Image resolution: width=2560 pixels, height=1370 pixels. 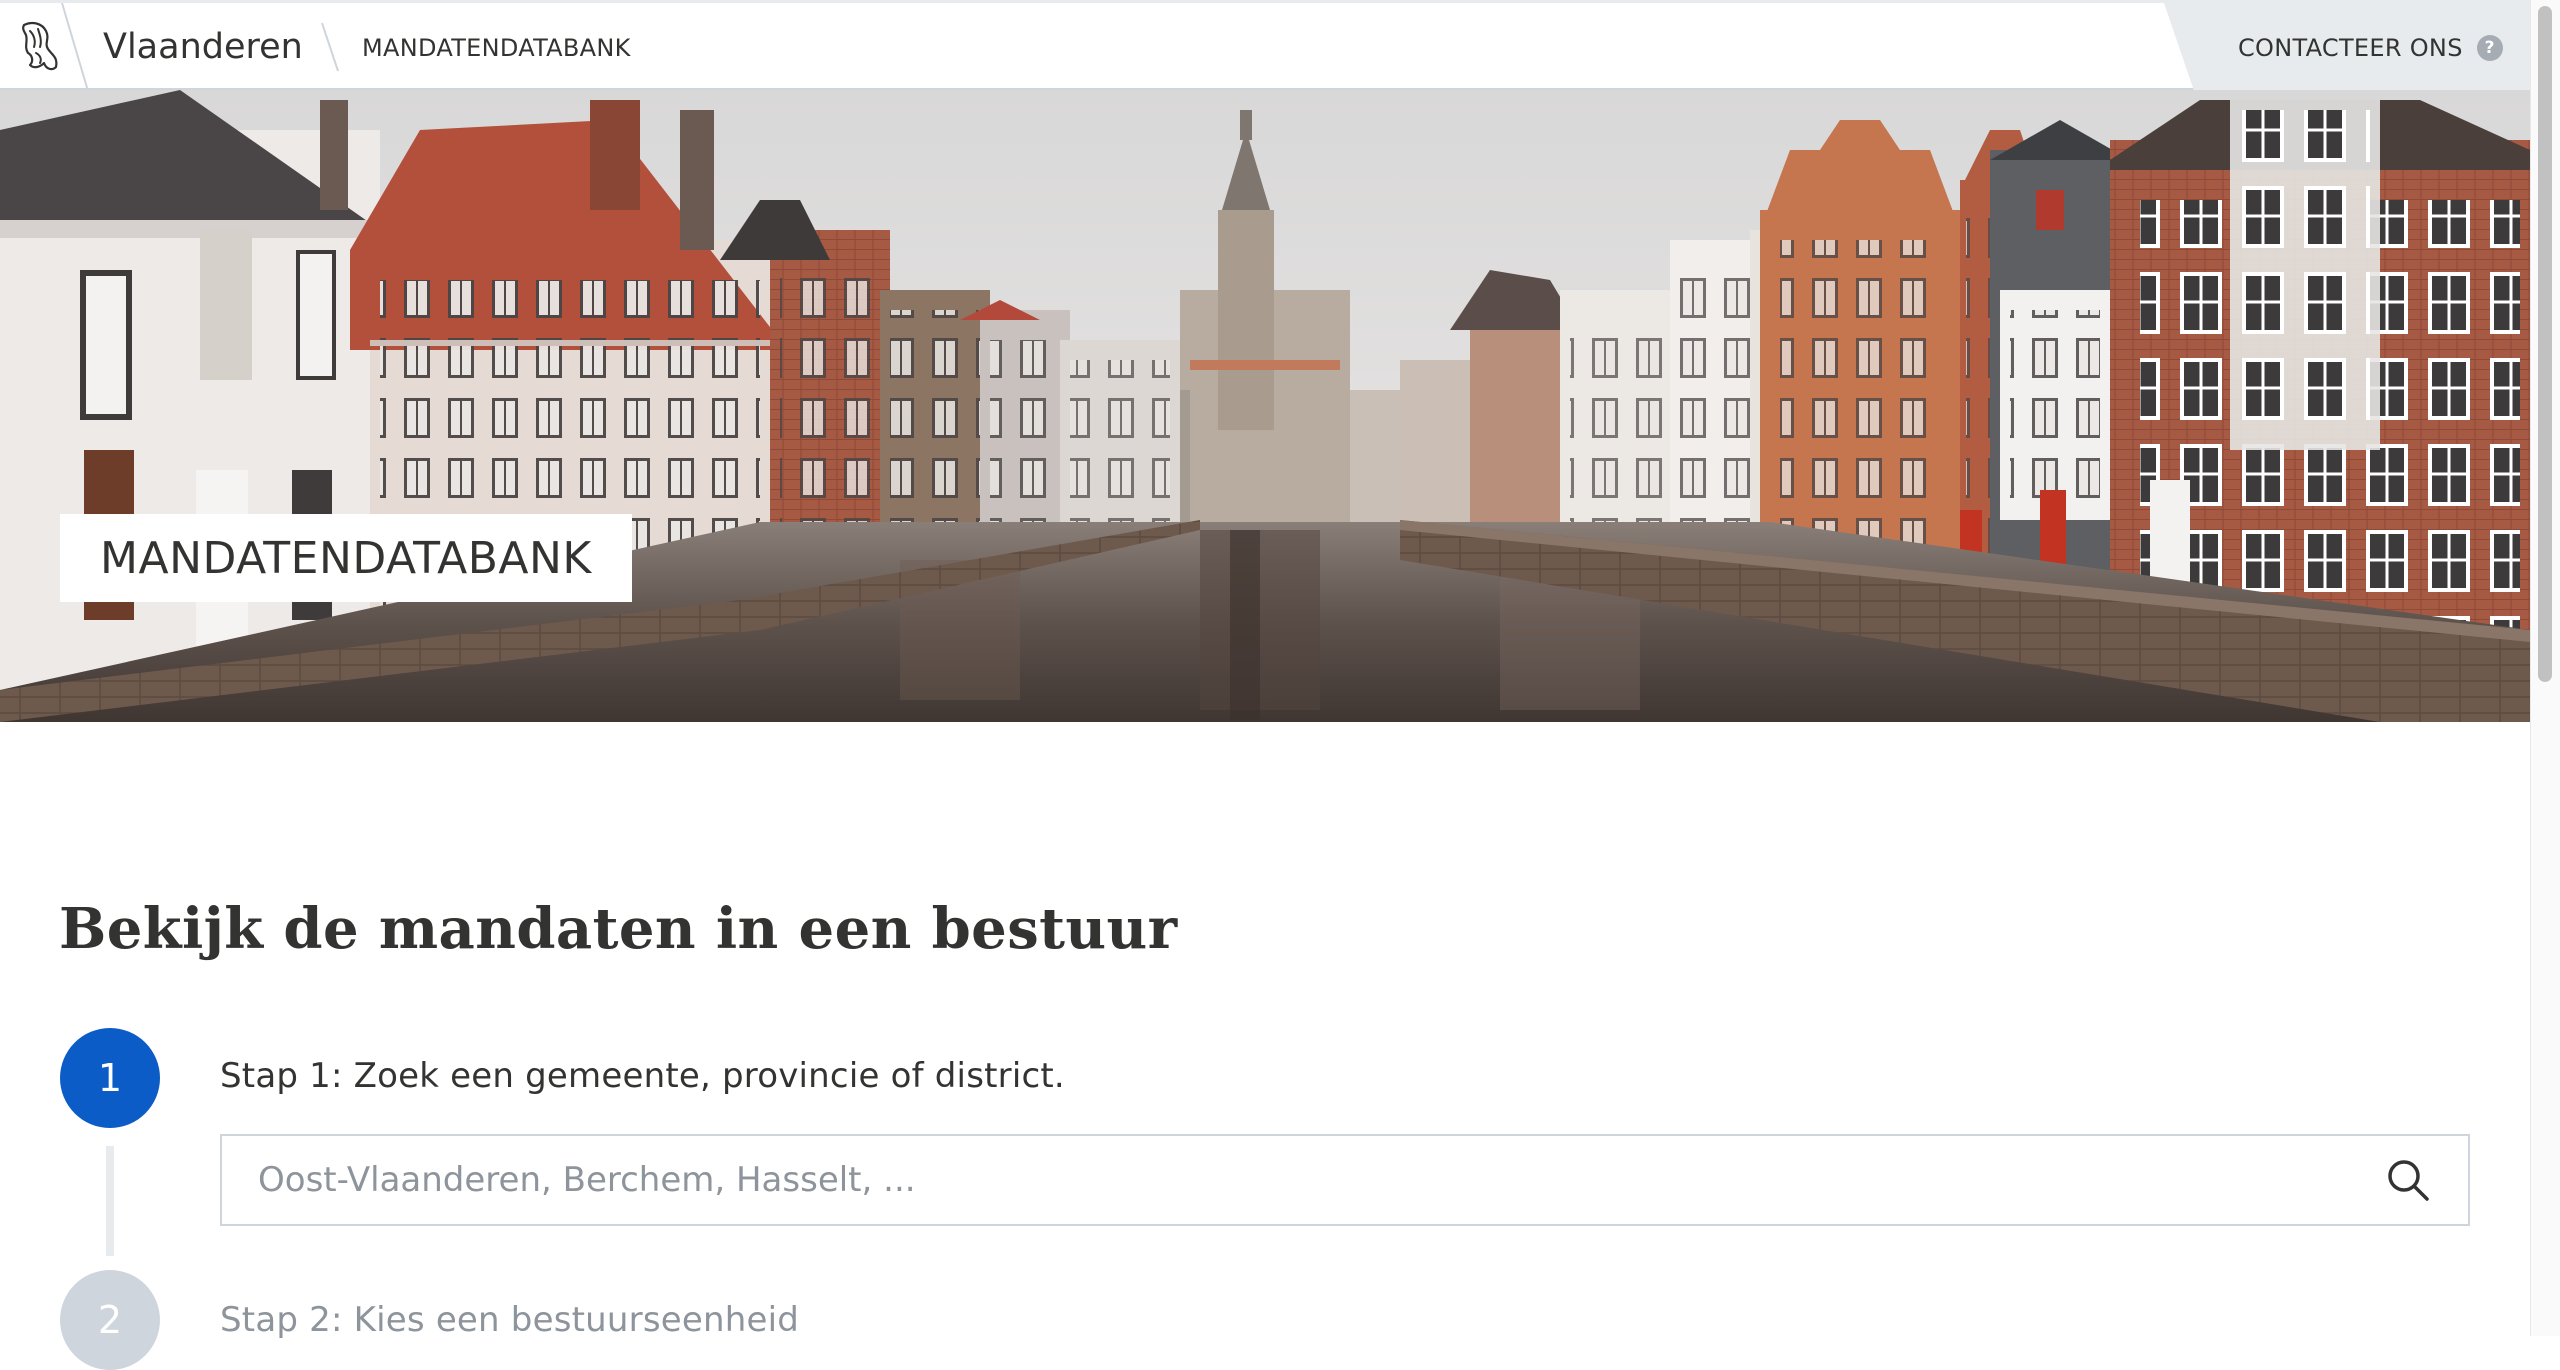 What do you see at coordinates (2350, 48) in the screenshot?
I see `contact-label: CONTACTEER ONS` at bounding box center [2350, 48].